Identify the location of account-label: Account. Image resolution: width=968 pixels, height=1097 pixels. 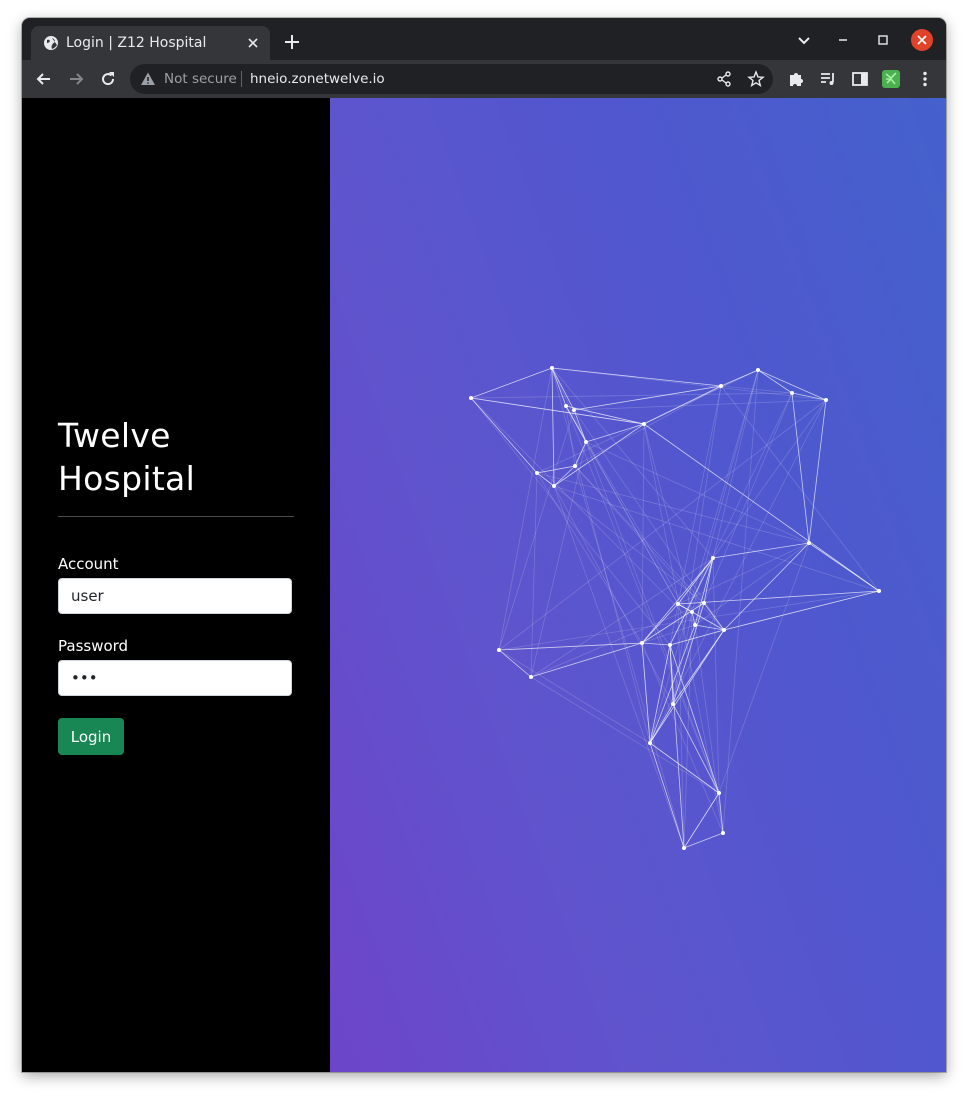
(88, 564).